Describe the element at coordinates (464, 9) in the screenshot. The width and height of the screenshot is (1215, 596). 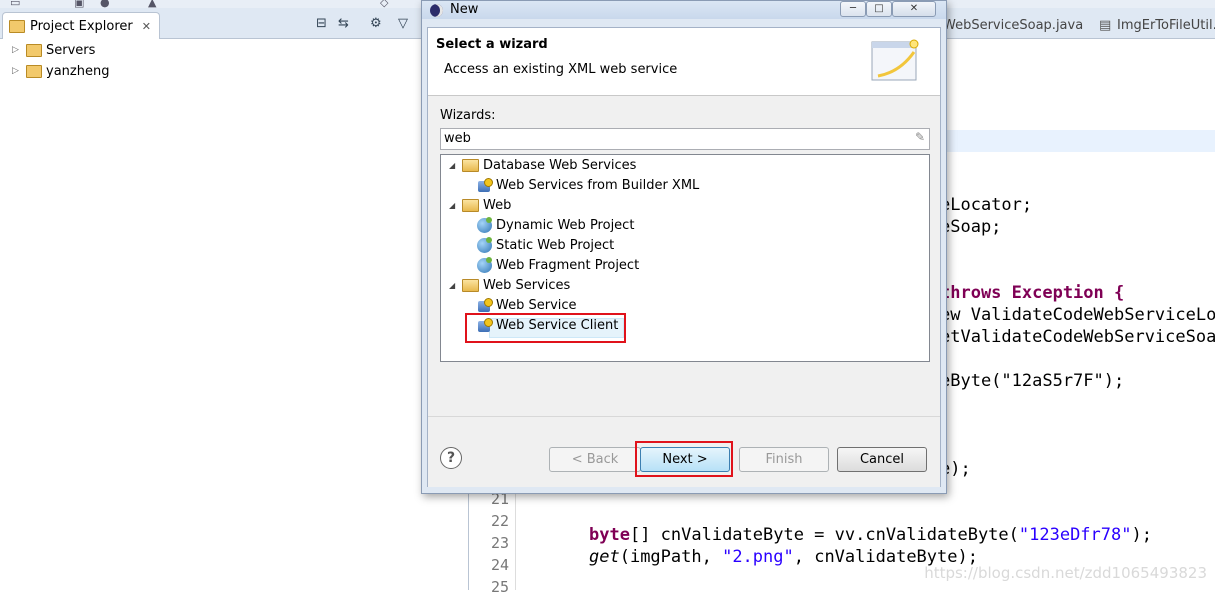
I see `dialog-title: New` at that location.